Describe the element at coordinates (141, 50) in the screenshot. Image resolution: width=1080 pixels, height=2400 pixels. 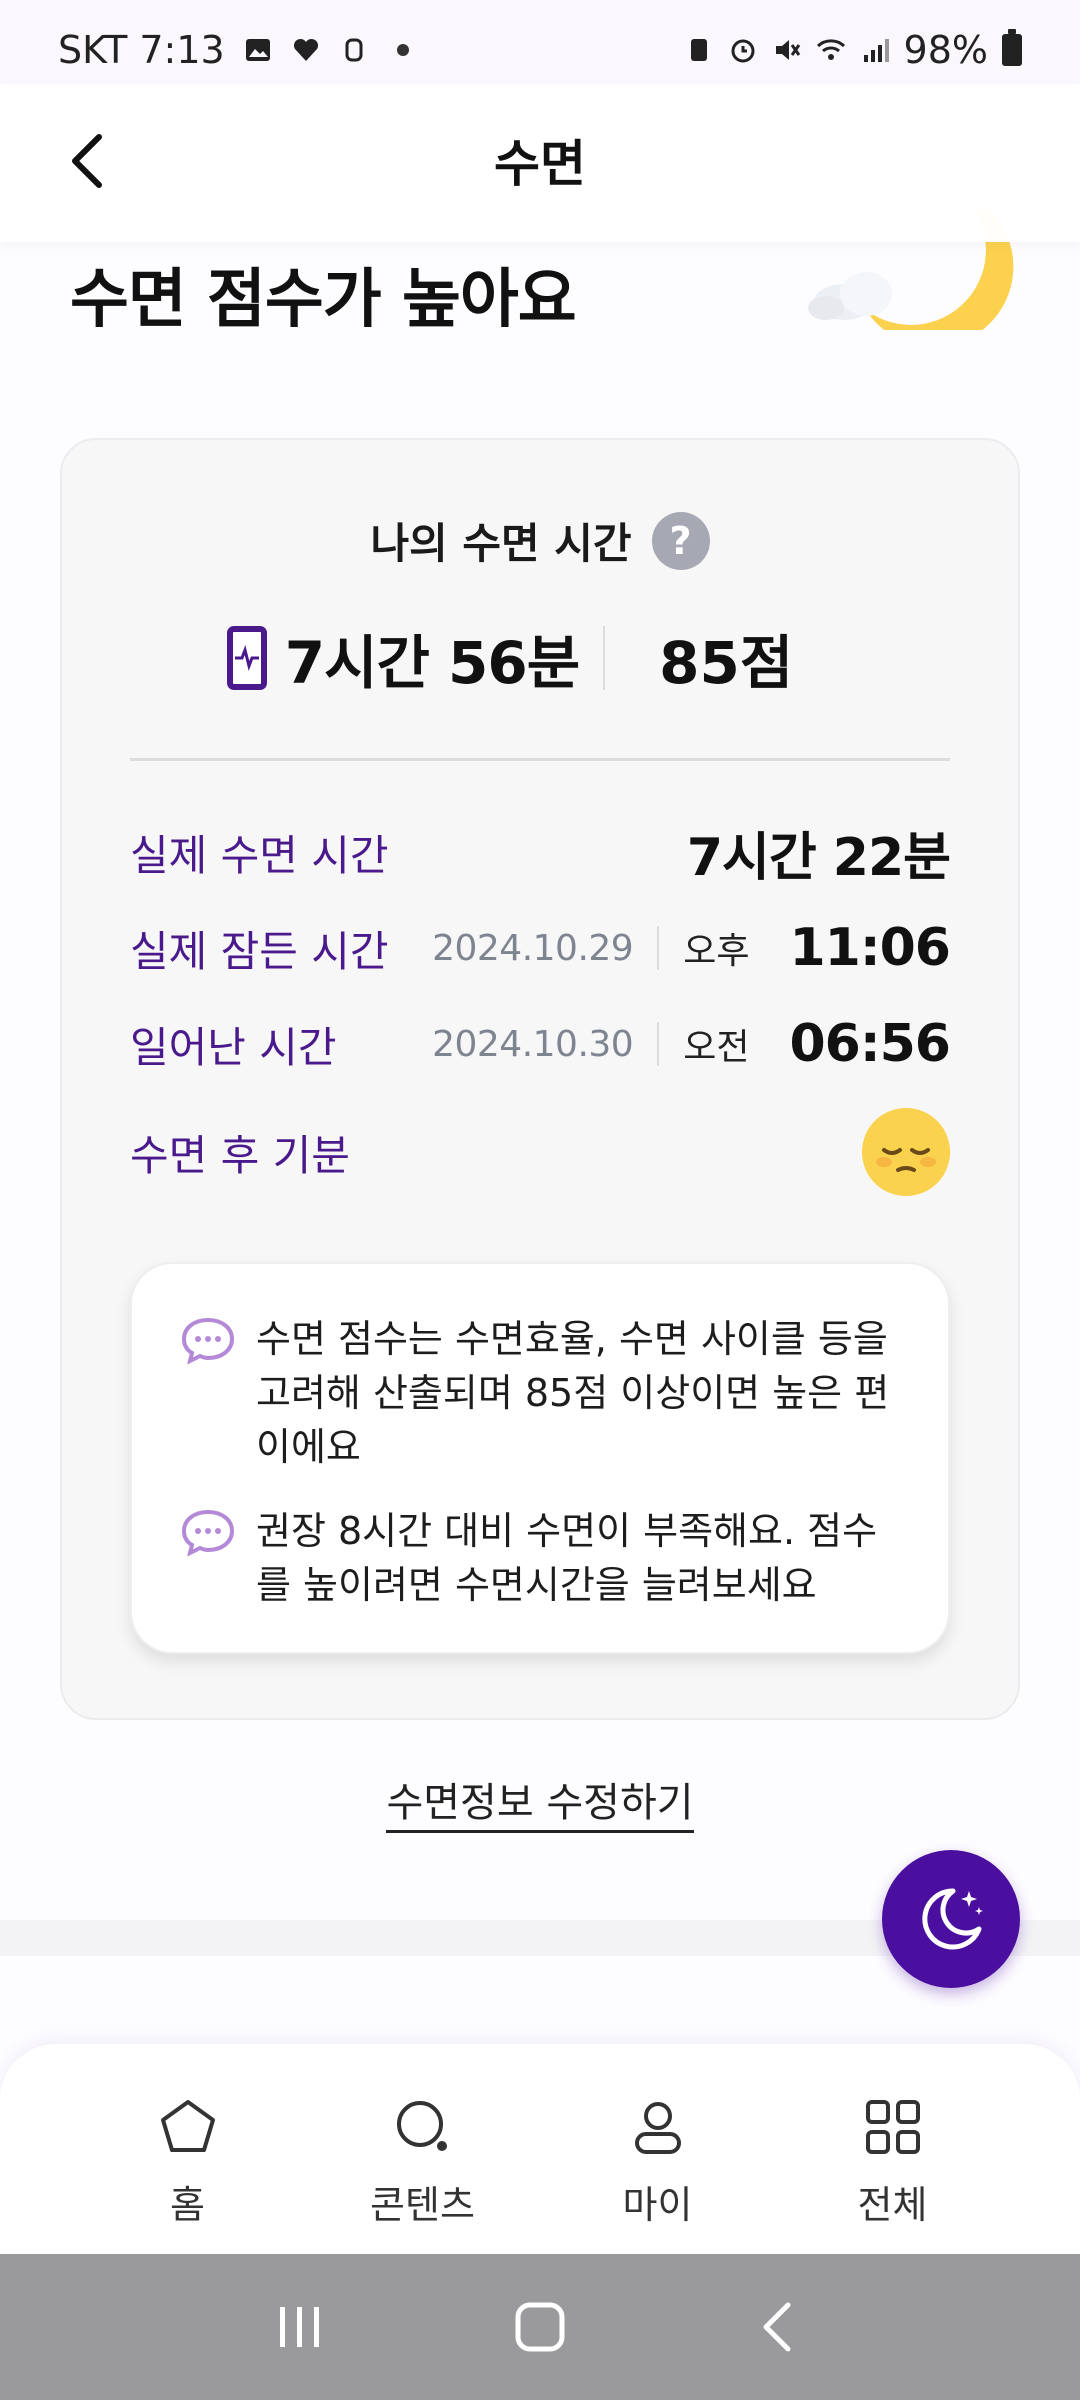
I see `status-time: SKT 7:13` at that location.